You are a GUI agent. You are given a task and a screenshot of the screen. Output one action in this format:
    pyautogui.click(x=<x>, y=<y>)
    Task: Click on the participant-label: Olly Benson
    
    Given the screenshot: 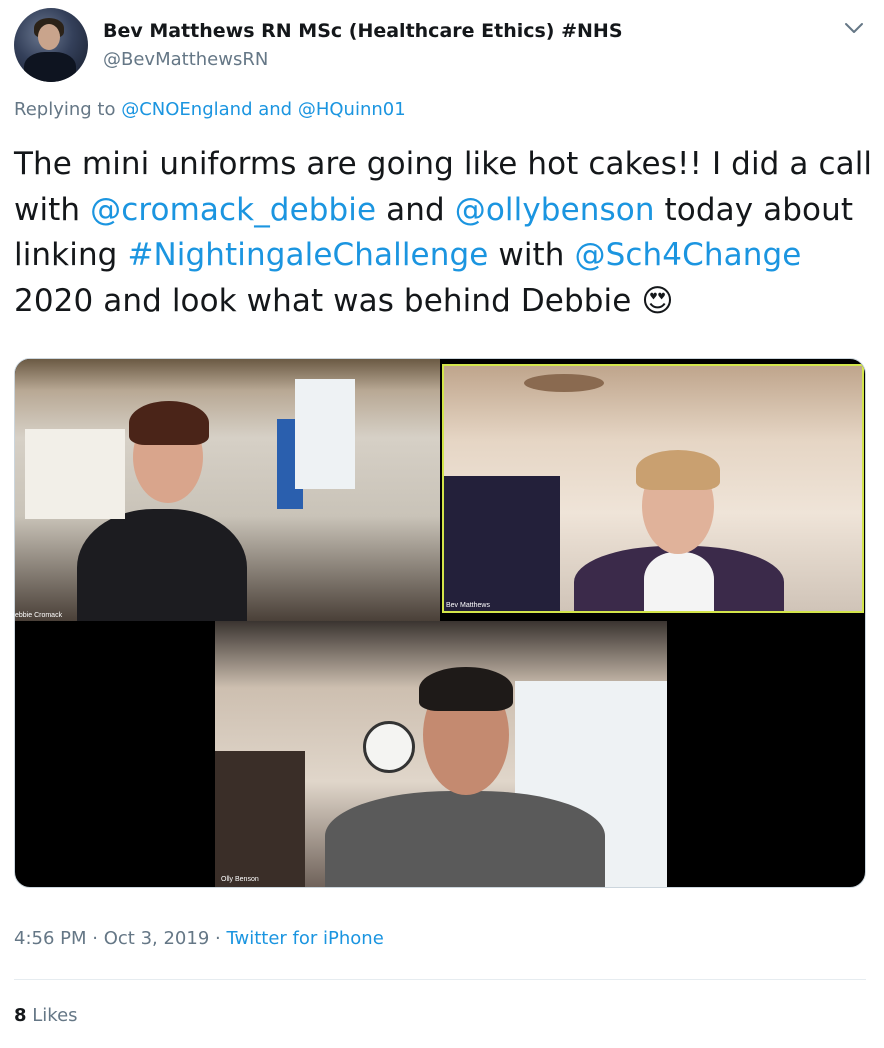 What is the action you would take?
    pyautogui.click(x=240, y=879)
    